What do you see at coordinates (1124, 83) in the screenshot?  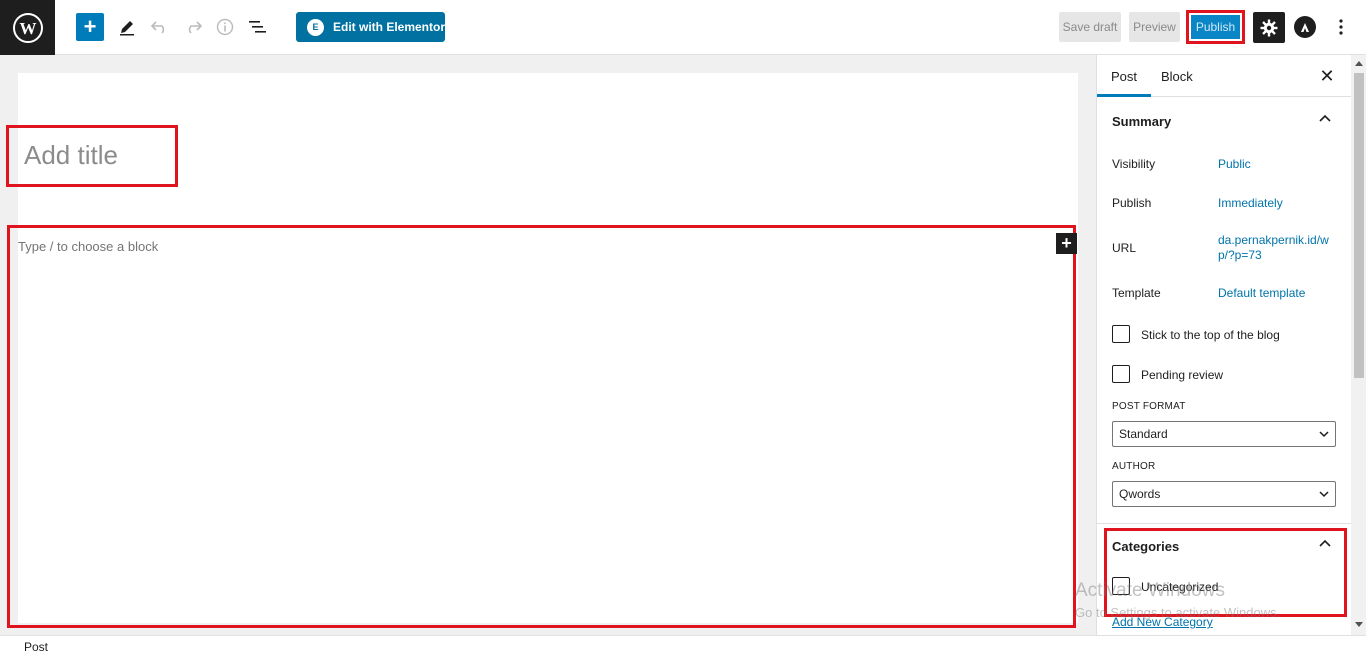 I see `tab-post: Post` at bounding box center [1124, 83].